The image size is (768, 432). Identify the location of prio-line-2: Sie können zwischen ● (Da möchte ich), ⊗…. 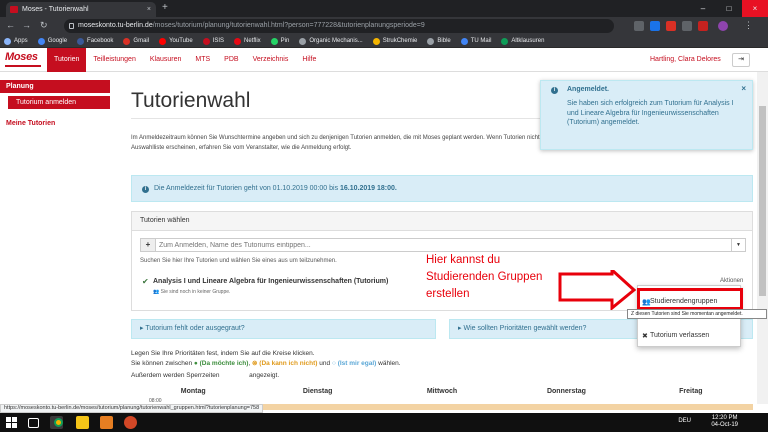
(266, 363).